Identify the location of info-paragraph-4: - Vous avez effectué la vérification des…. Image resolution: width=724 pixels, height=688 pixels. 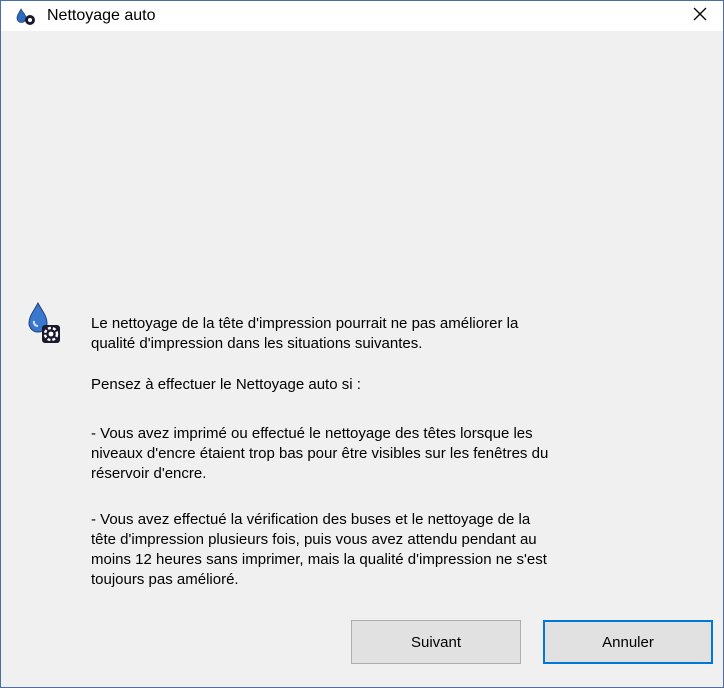
(319, 549).